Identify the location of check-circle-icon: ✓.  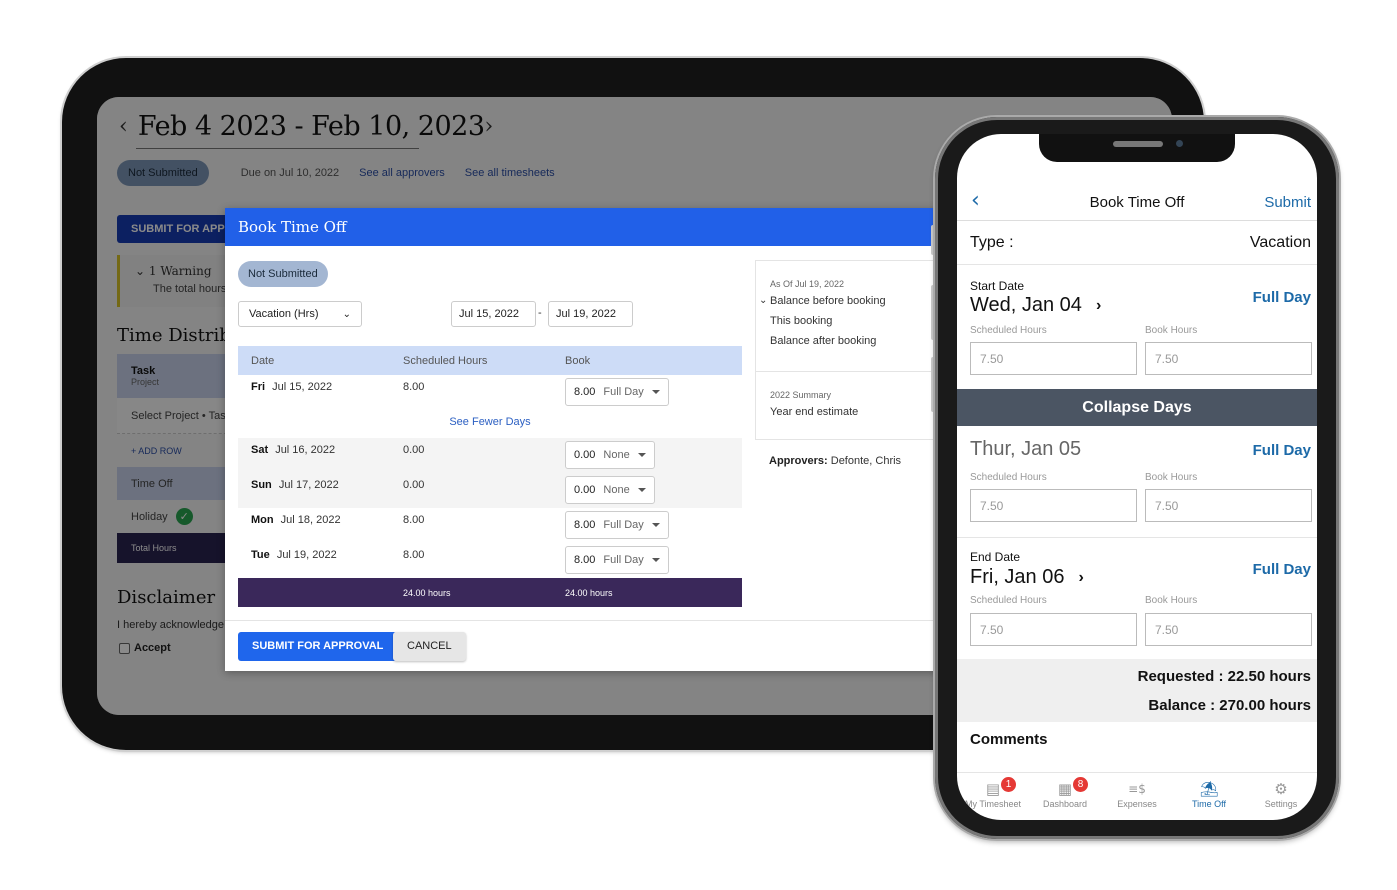
(184, 516).